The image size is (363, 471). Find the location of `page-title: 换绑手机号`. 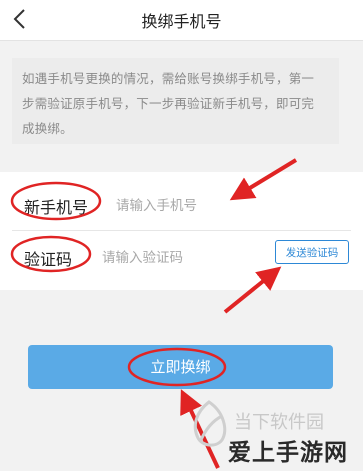

page-title: 换绑手机号 is located at coordinates (181, 21).